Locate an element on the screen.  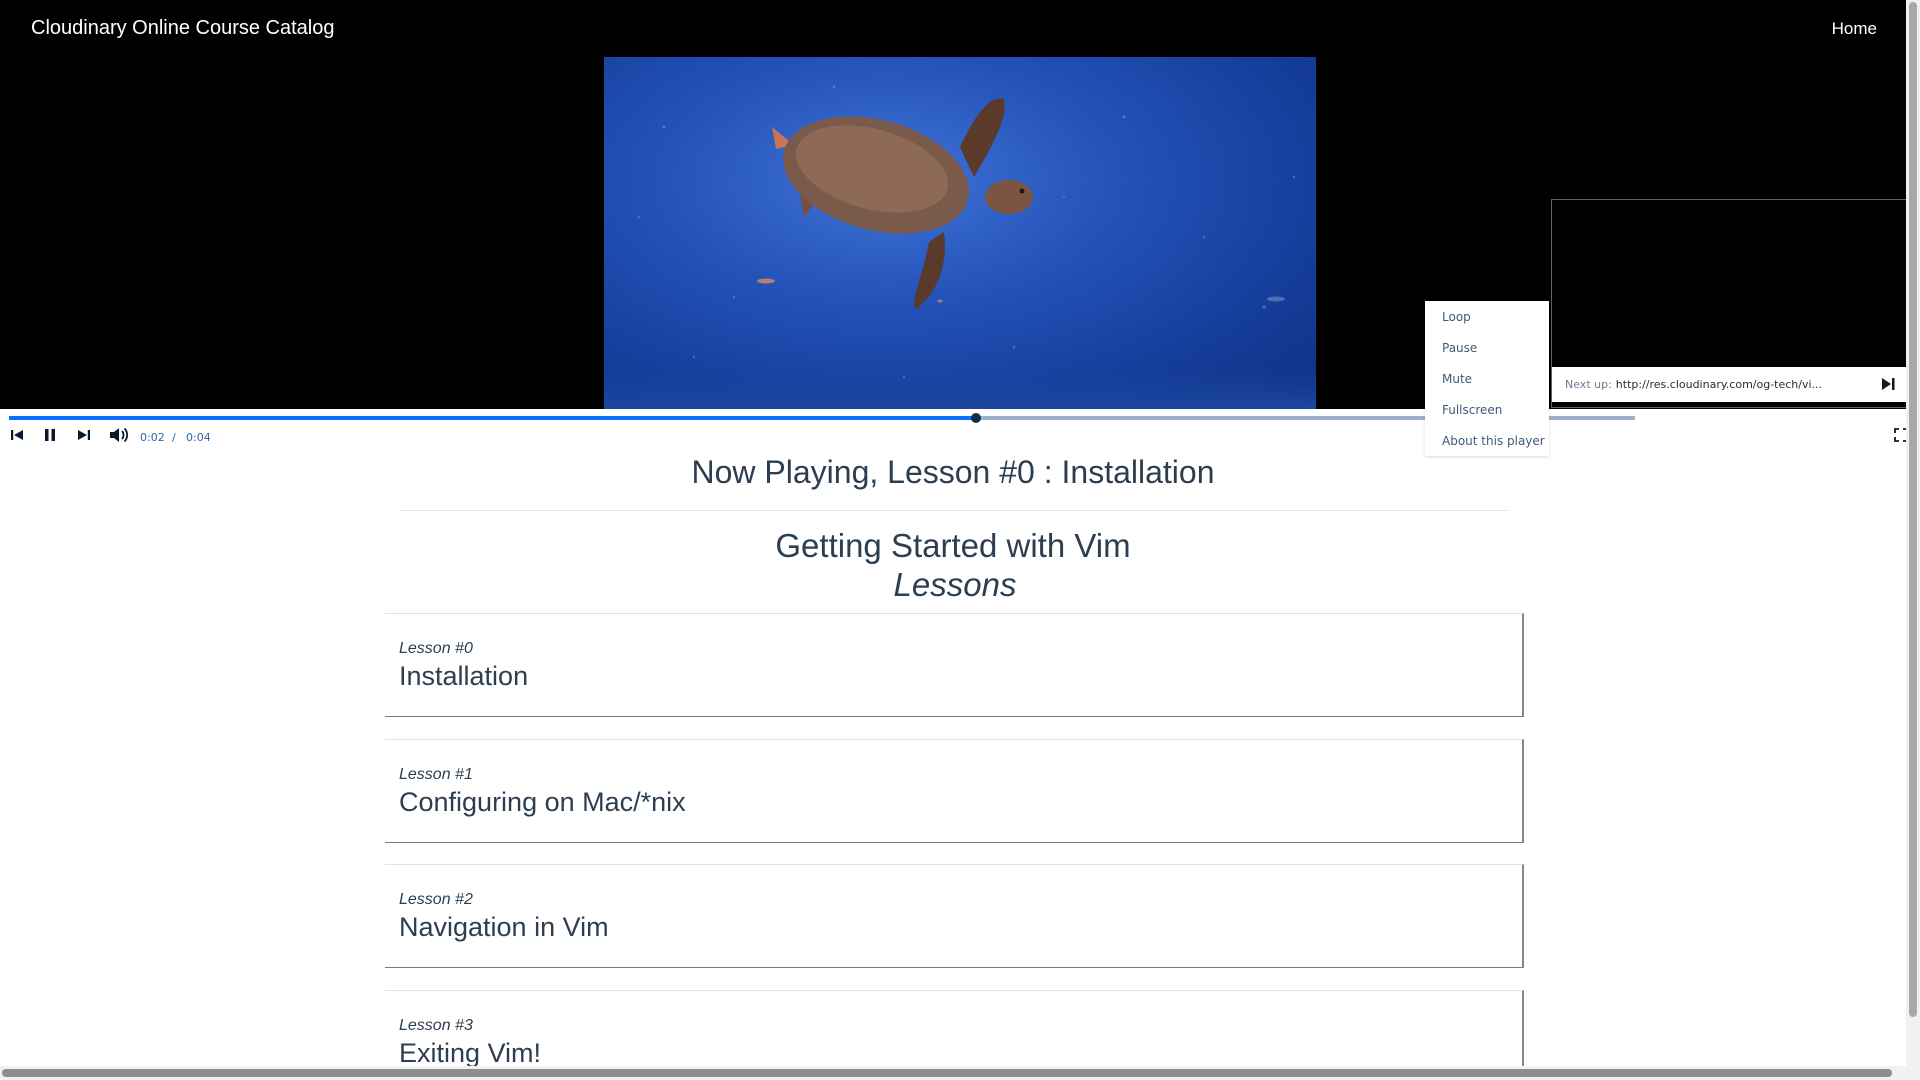
skip-forward-button is located at coordinates (84, 437).